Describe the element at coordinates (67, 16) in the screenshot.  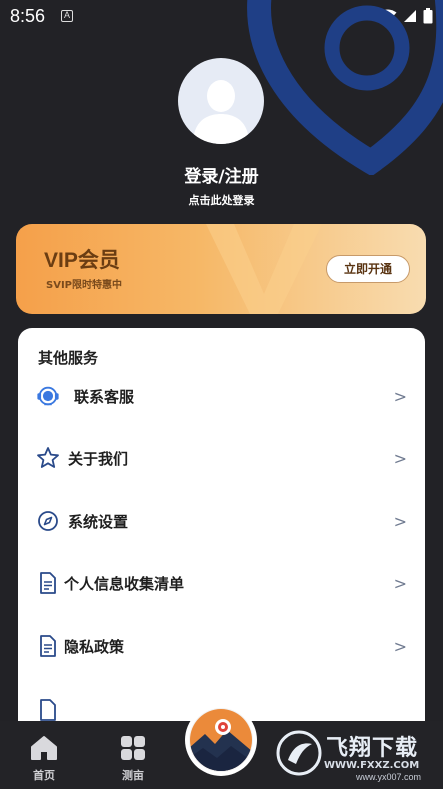
I see `notification-icon: A` at that location.